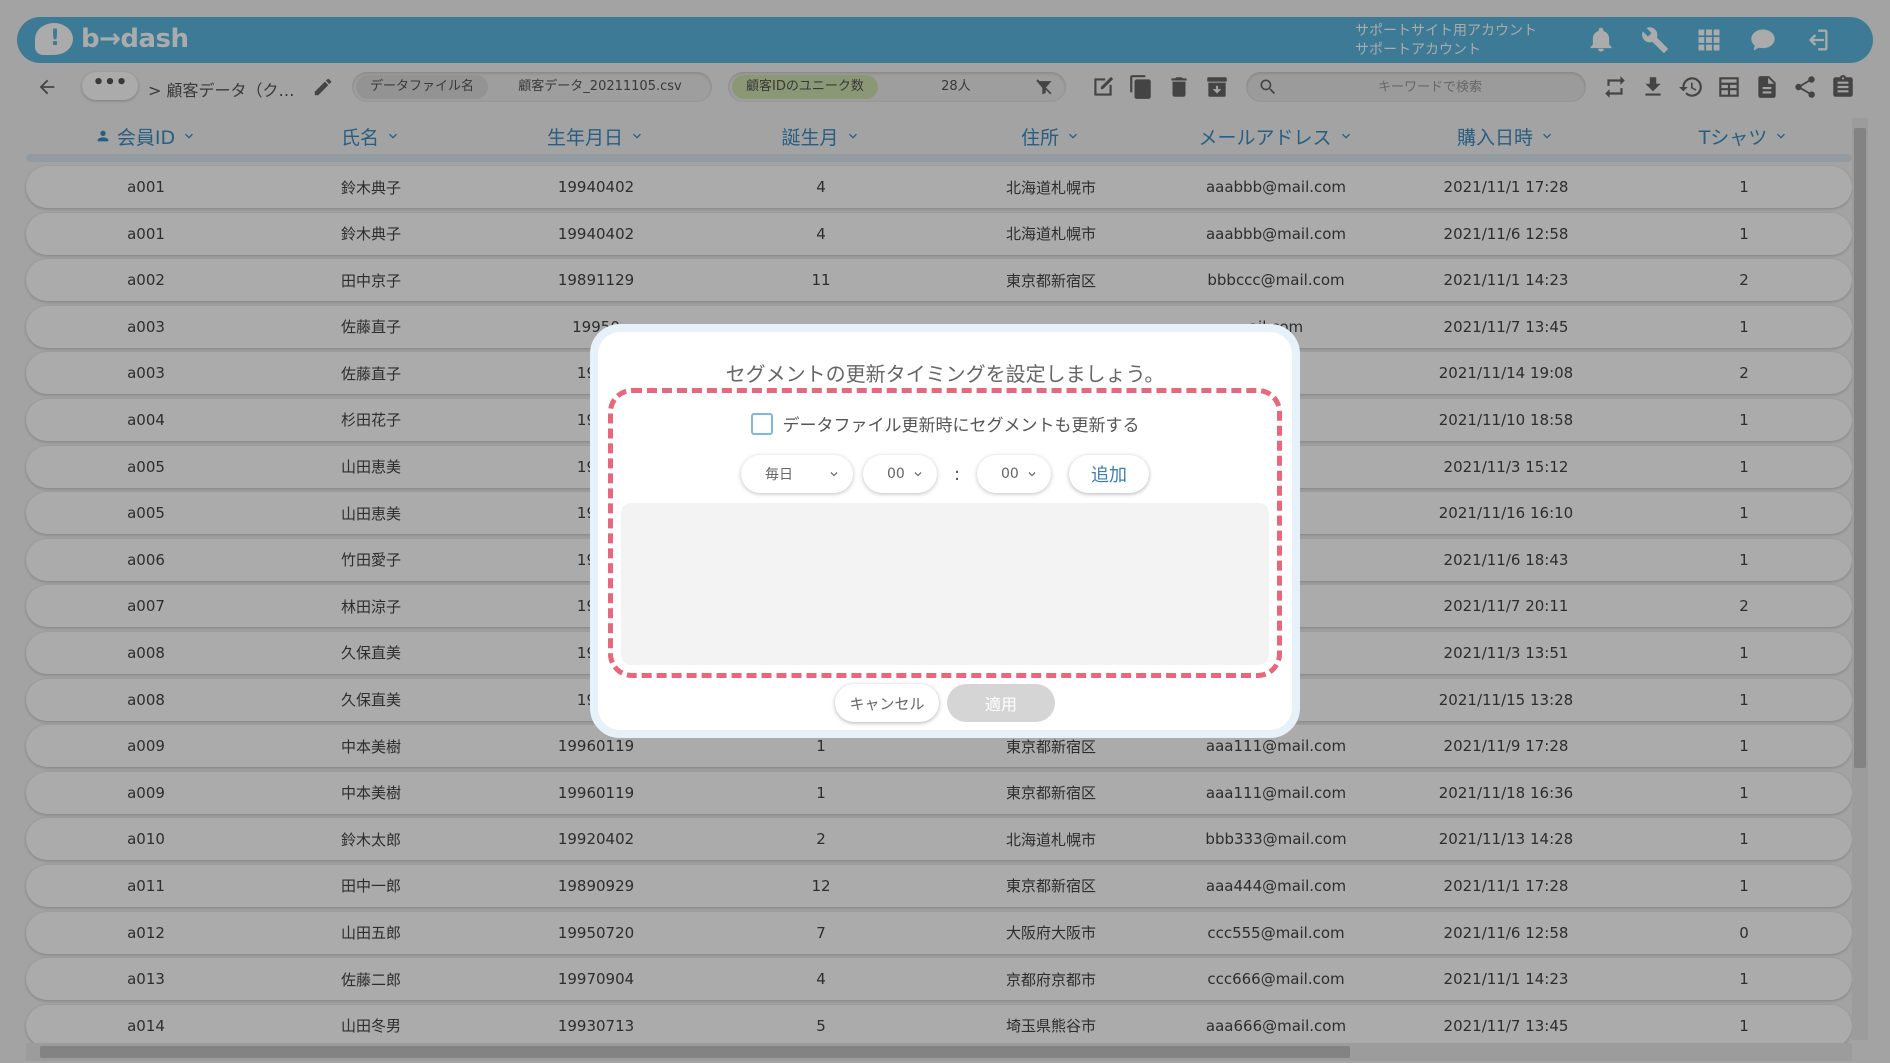  Describe the element at coordinates (887, 703) in the screenshot. I see `cancel-button: キャンセル` at that location.